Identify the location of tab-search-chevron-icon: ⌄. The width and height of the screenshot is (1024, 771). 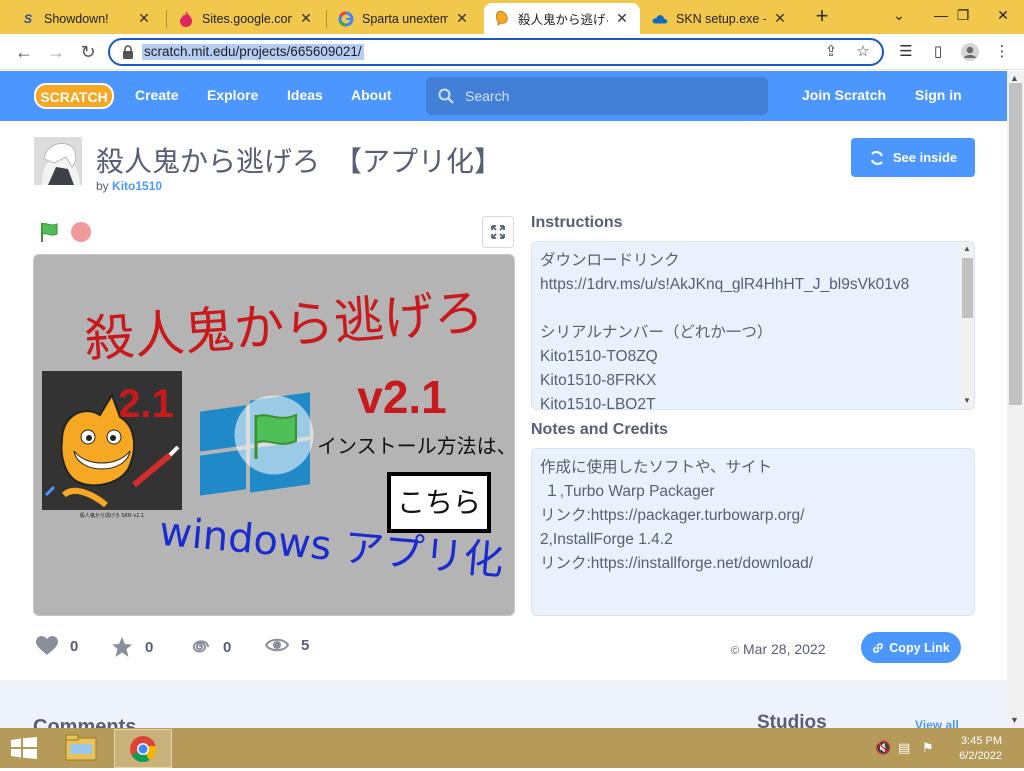
(899, 15).